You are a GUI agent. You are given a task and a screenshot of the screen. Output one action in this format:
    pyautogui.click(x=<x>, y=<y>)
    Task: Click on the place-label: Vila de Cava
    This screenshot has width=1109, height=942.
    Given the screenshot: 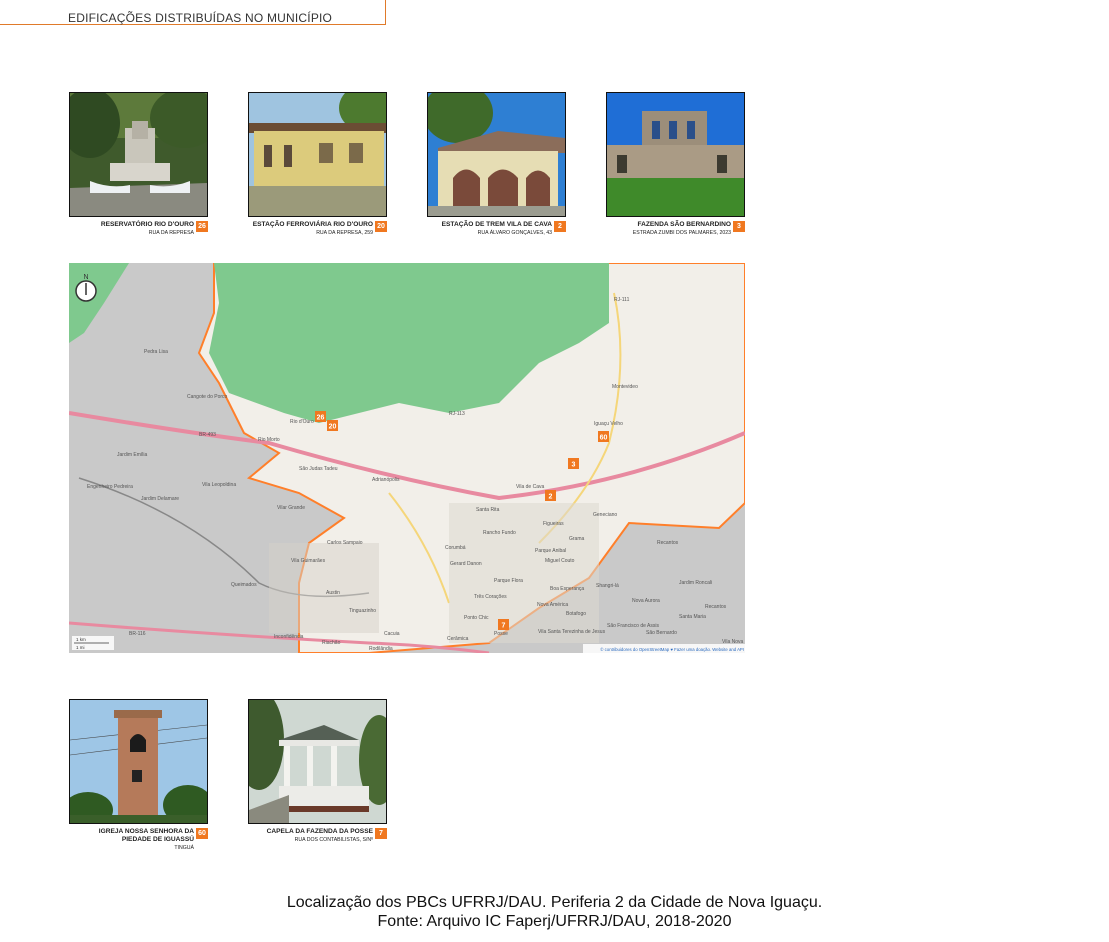 What is the action you would take?
    pyautogui.click(x=530, y=487)
    